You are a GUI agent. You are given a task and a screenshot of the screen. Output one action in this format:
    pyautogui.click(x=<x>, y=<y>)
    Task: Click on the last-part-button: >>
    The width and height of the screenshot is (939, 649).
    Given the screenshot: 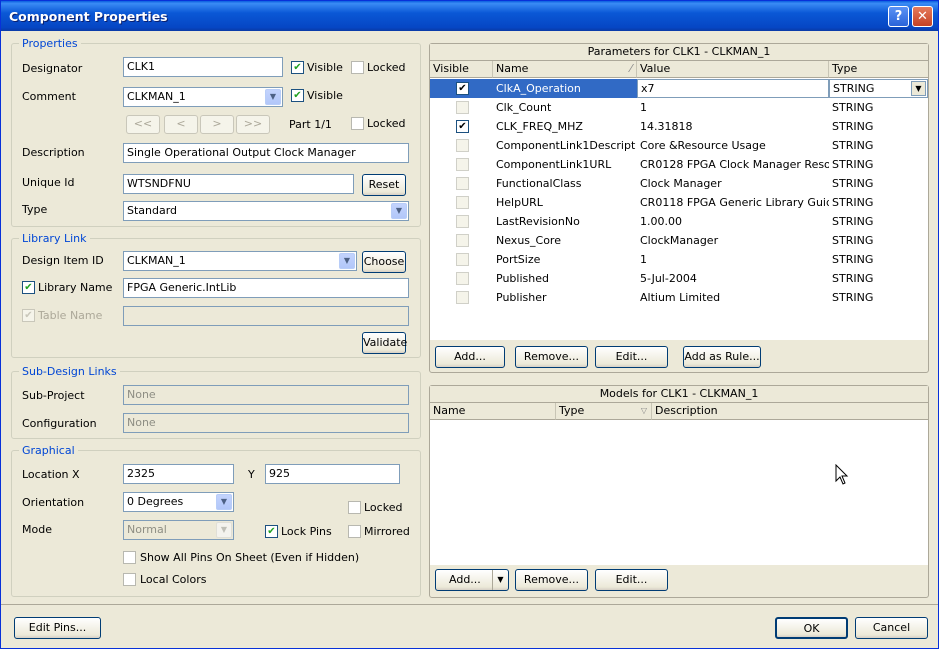 What is the action you would take?
    pyautogui.click(x=253, y=124)
    